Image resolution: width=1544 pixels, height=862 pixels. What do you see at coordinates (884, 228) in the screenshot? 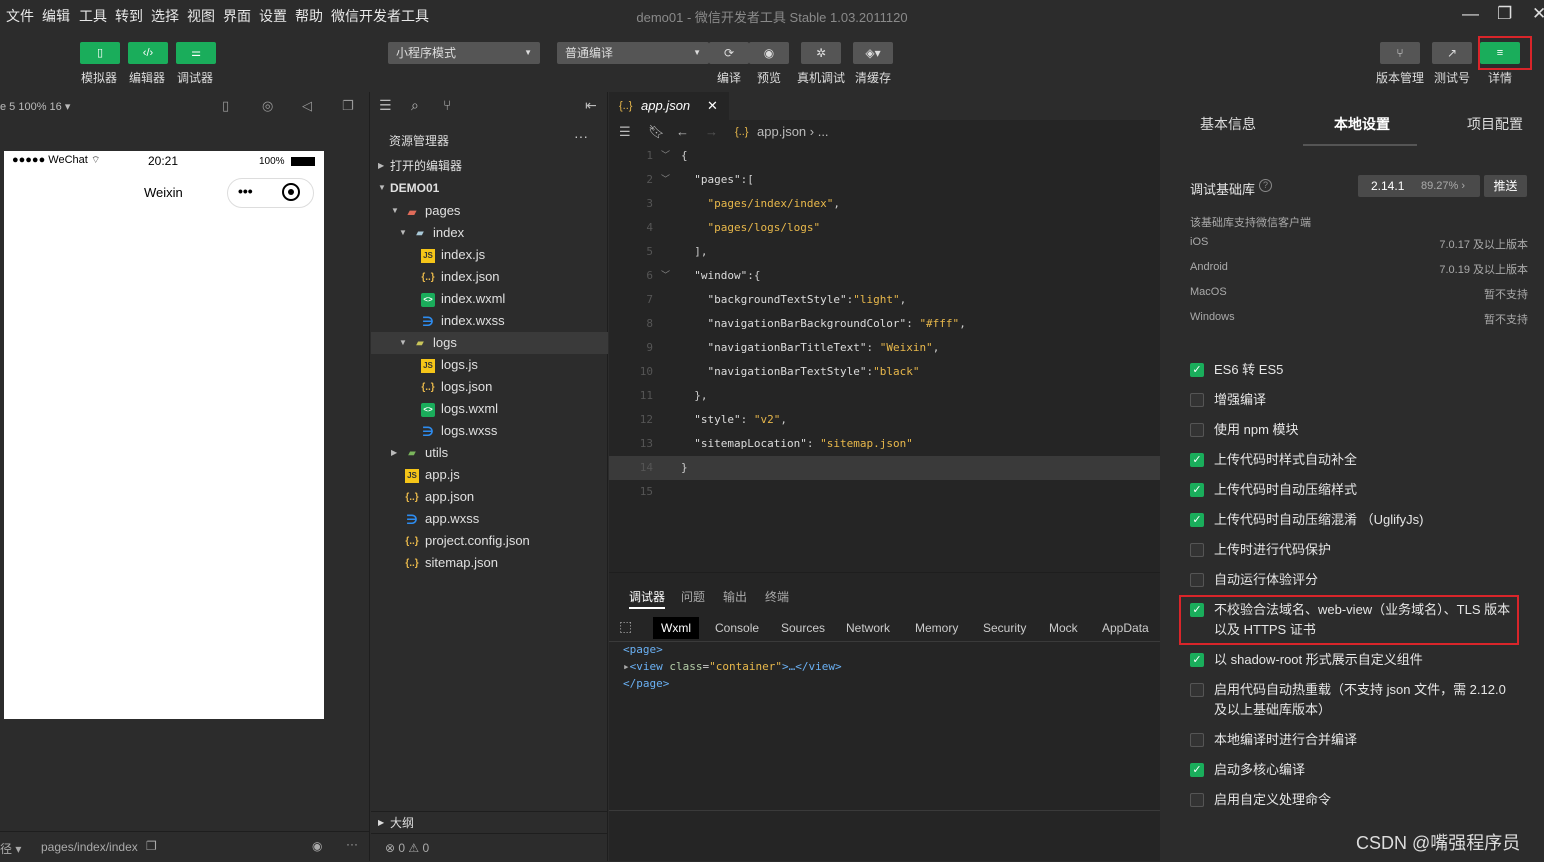
I see `code-line: 4 "pages/logs/logs"` at bounding box center [884, 228].